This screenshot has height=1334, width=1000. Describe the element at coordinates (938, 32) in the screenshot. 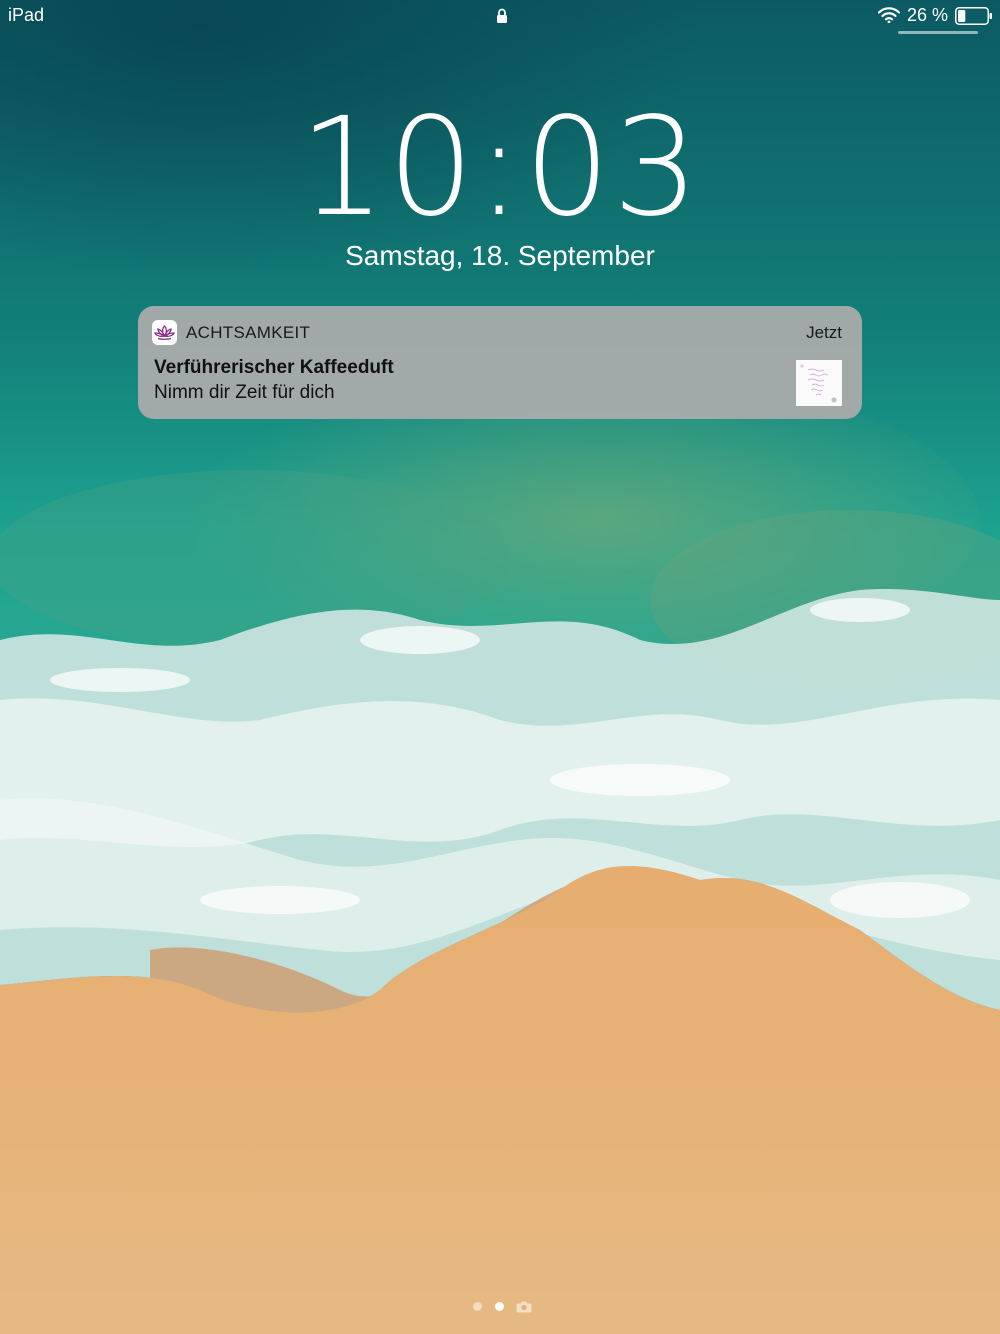

I see `control-center-grabber` at that location.